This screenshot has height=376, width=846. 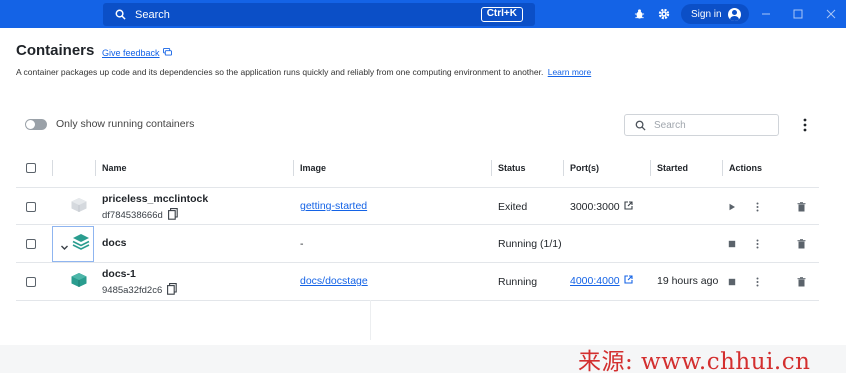 I want to click on port-text: 3000:3000, so click(x=595, y=207).